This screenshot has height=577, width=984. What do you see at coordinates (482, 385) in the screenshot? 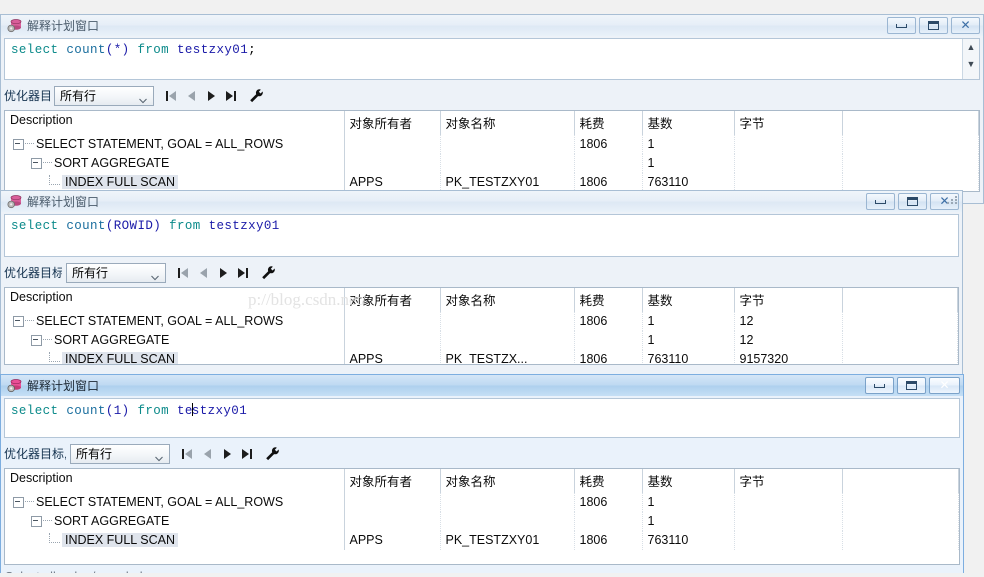
I see `titlebar-window-3: 解释计划窗口 ✕` at bounding box center [482, 385].